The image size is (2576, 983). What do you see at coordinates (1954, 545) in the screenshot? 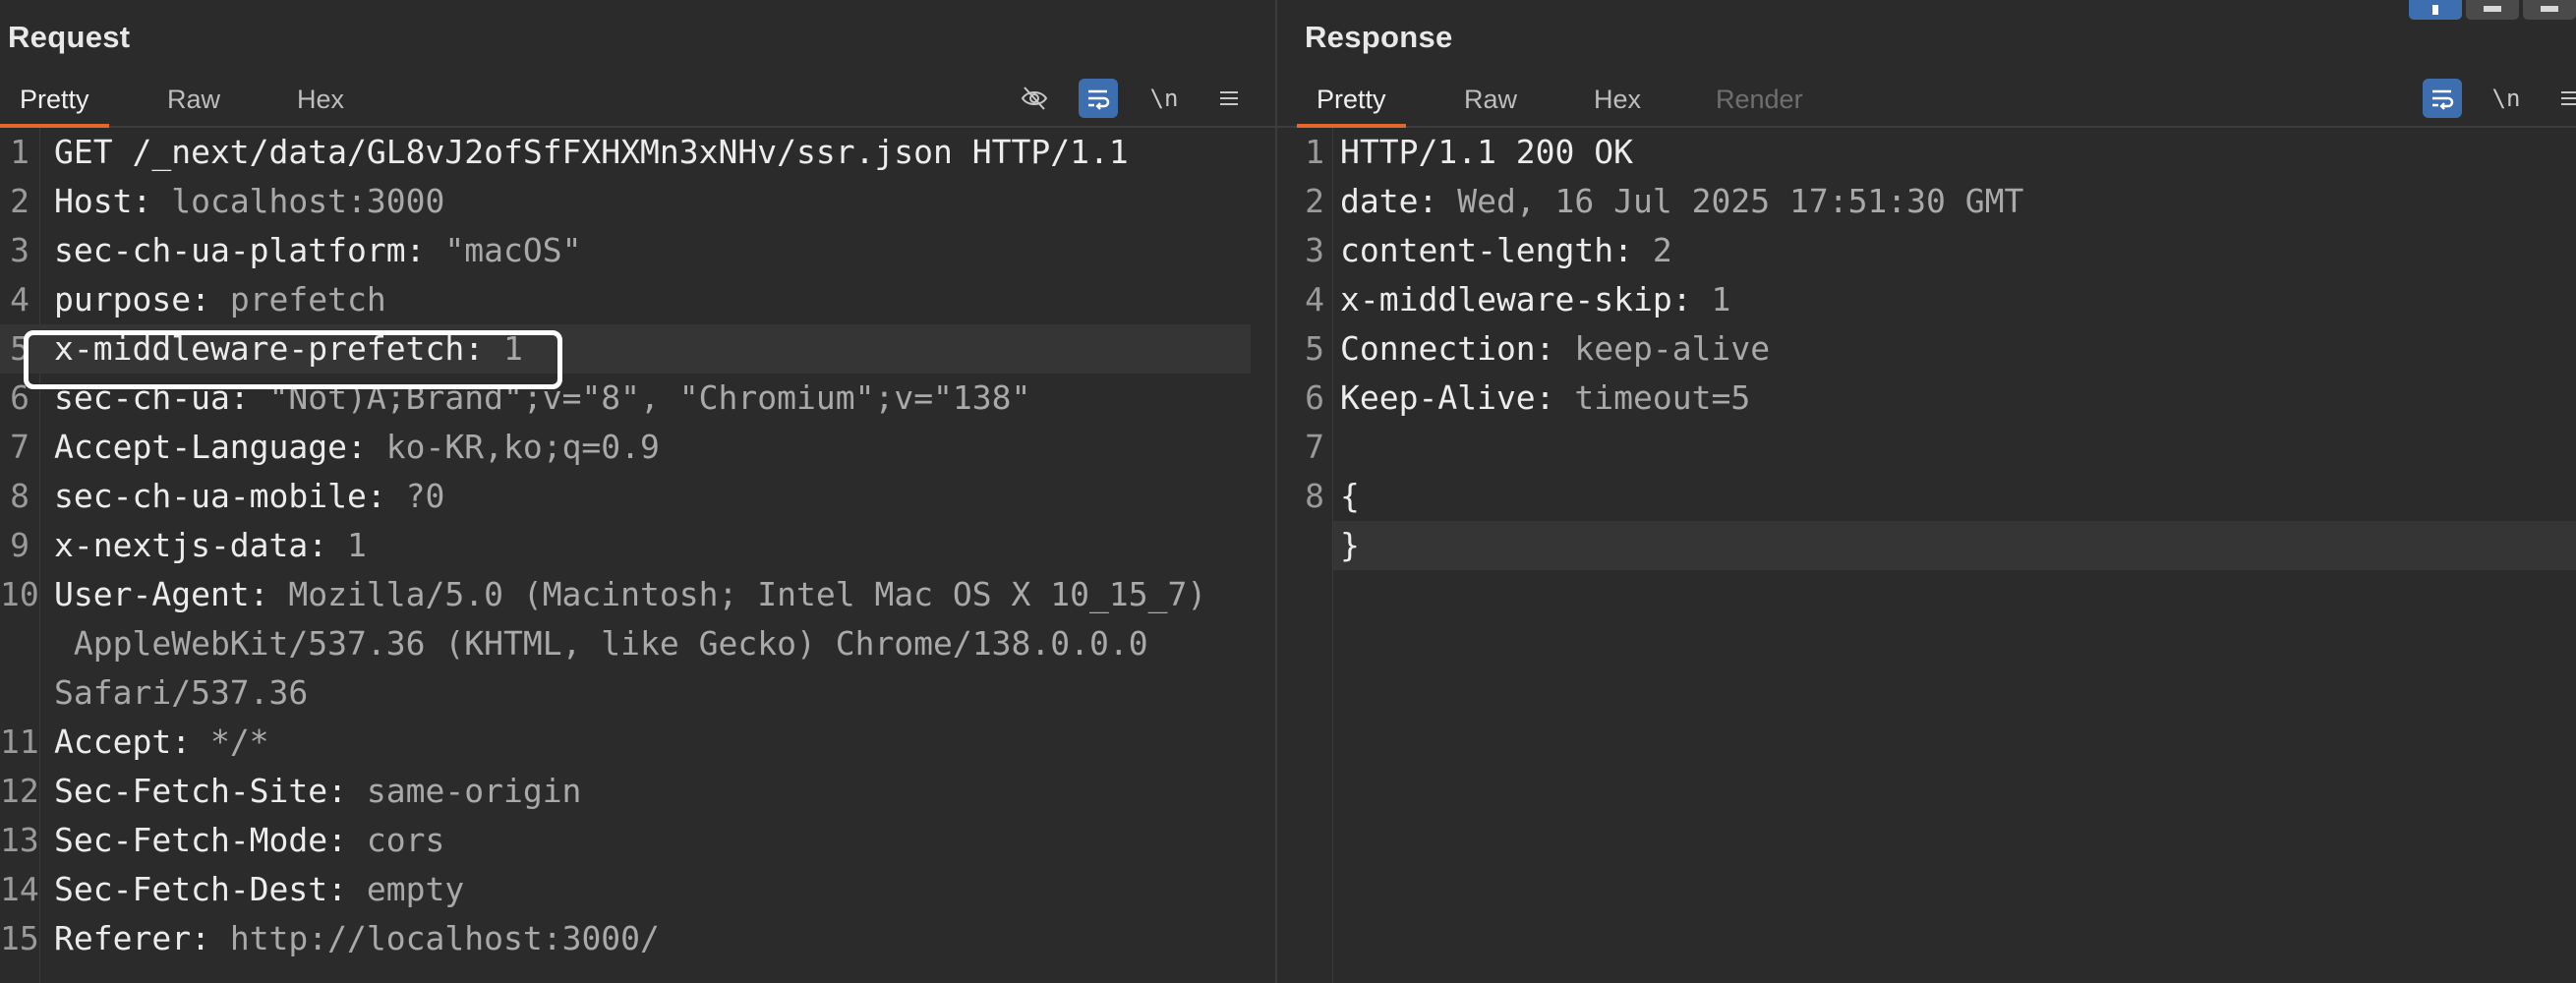
I see `code-line-highlighted: }` at bounding box center [1954, 545].